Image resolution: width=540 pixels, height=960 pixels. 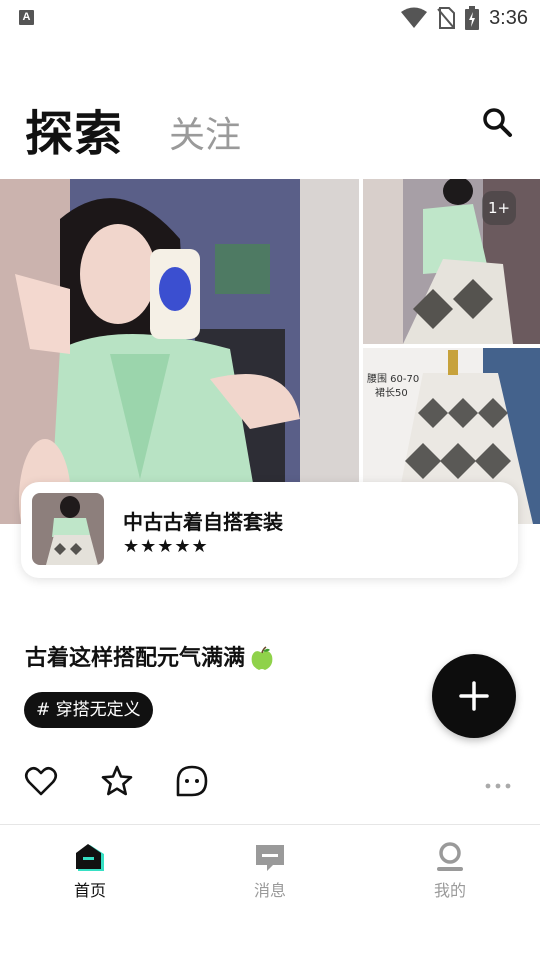 I want to click on product-card: 中古古着自搭套装 ★★★★★, so click(x=269, y=530).